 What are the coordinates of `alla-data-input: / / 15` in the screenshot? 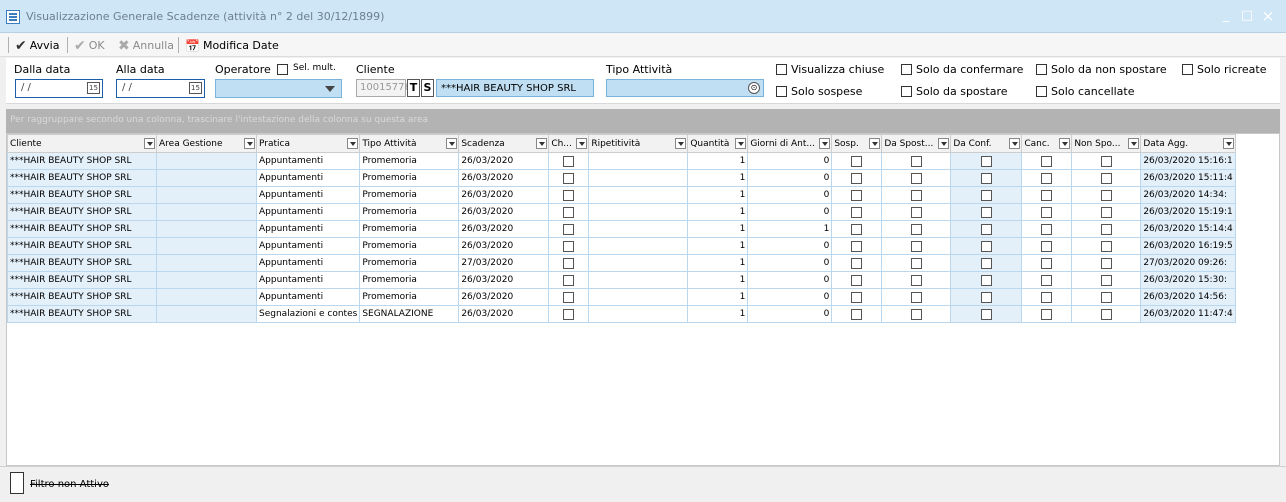 It's located at (160, 88).